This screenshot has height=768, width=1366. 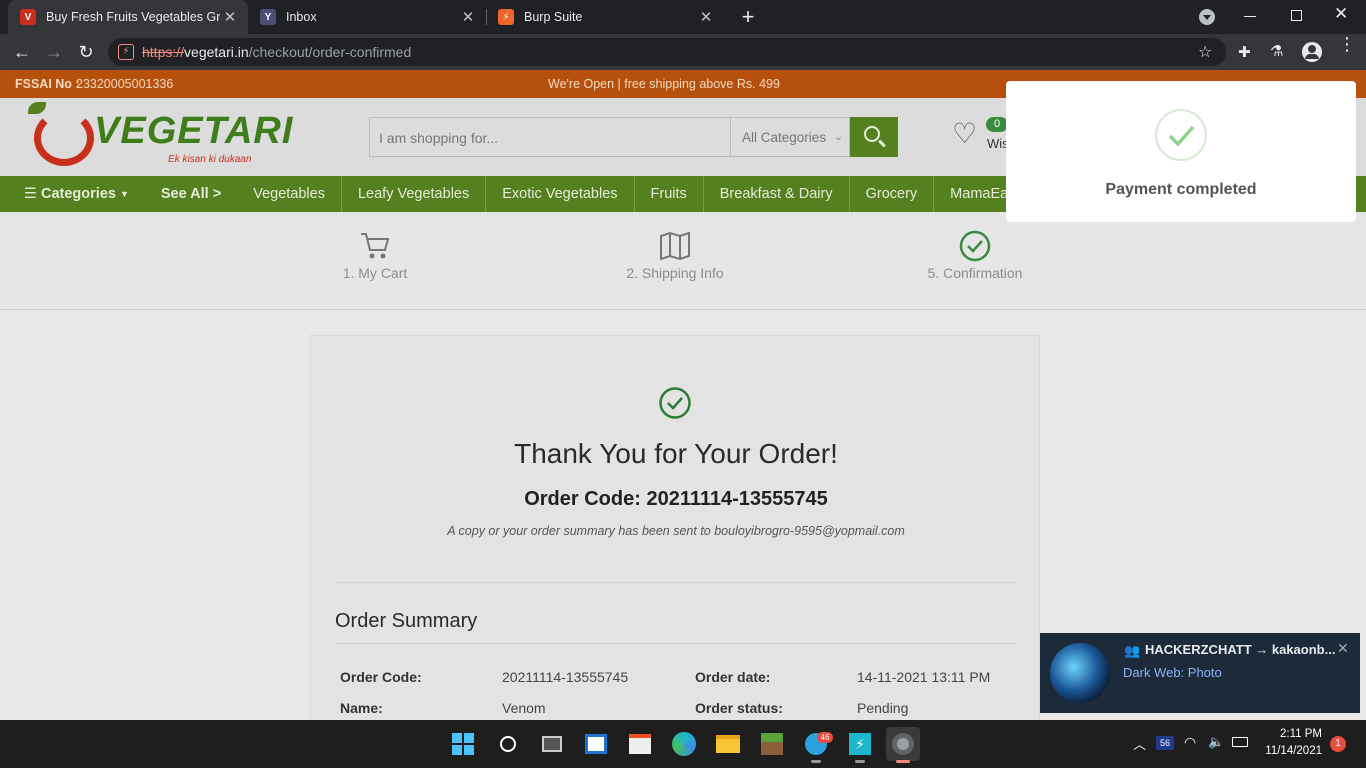 I want to click on widgets-icon, so click(x=596, y=744).